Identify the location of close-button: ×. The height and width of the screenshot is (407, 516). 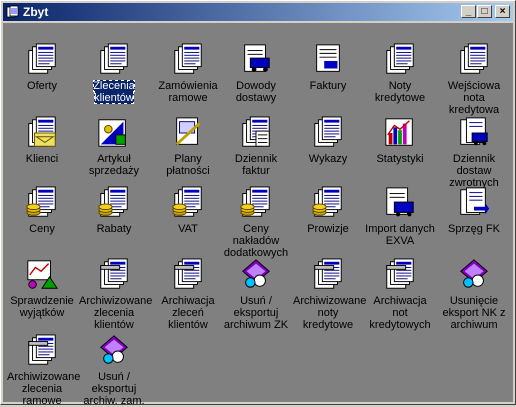
(502, 11).